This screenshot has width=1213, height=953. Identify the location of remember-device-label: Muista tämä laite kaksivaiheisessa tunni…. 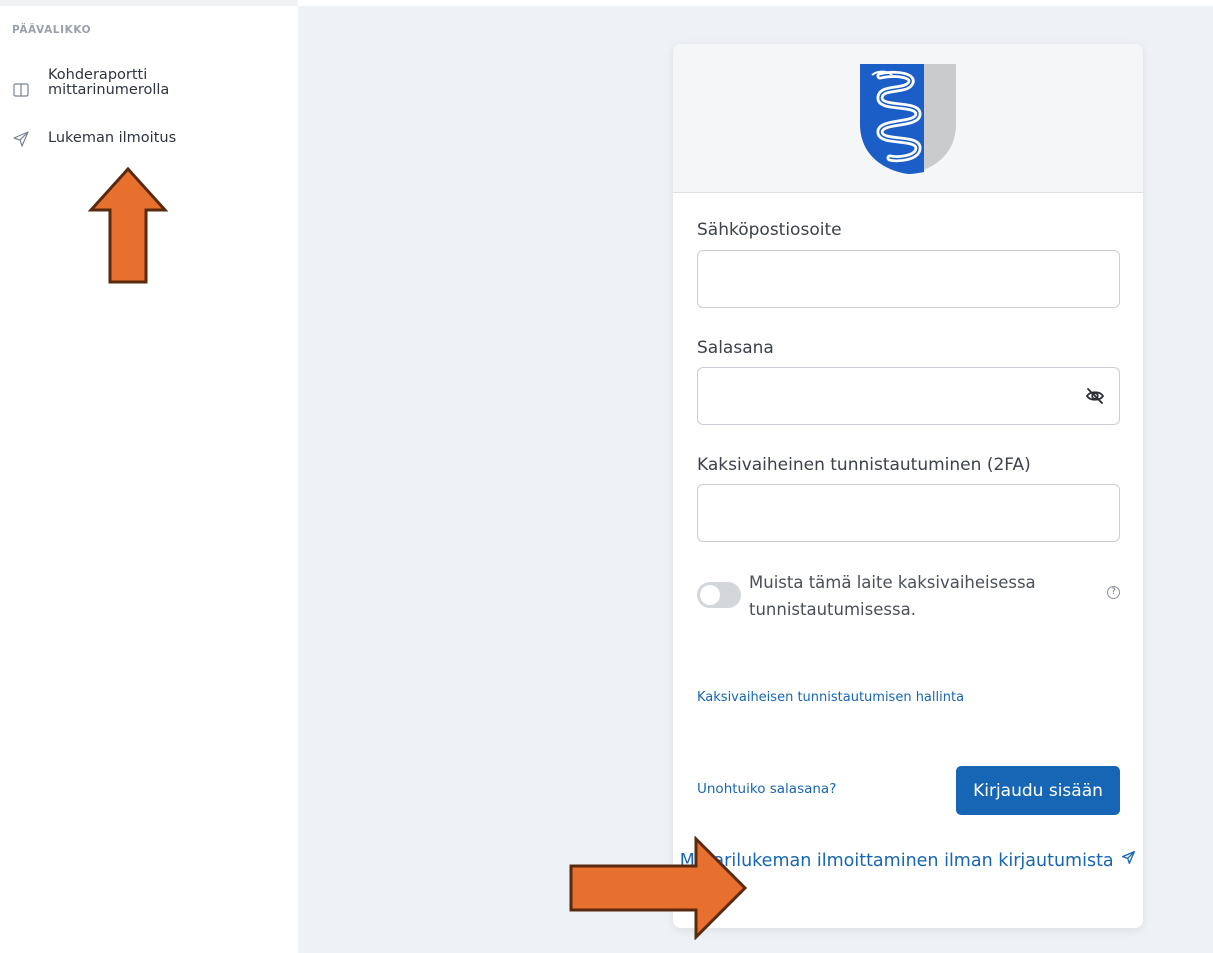
(892, 596).